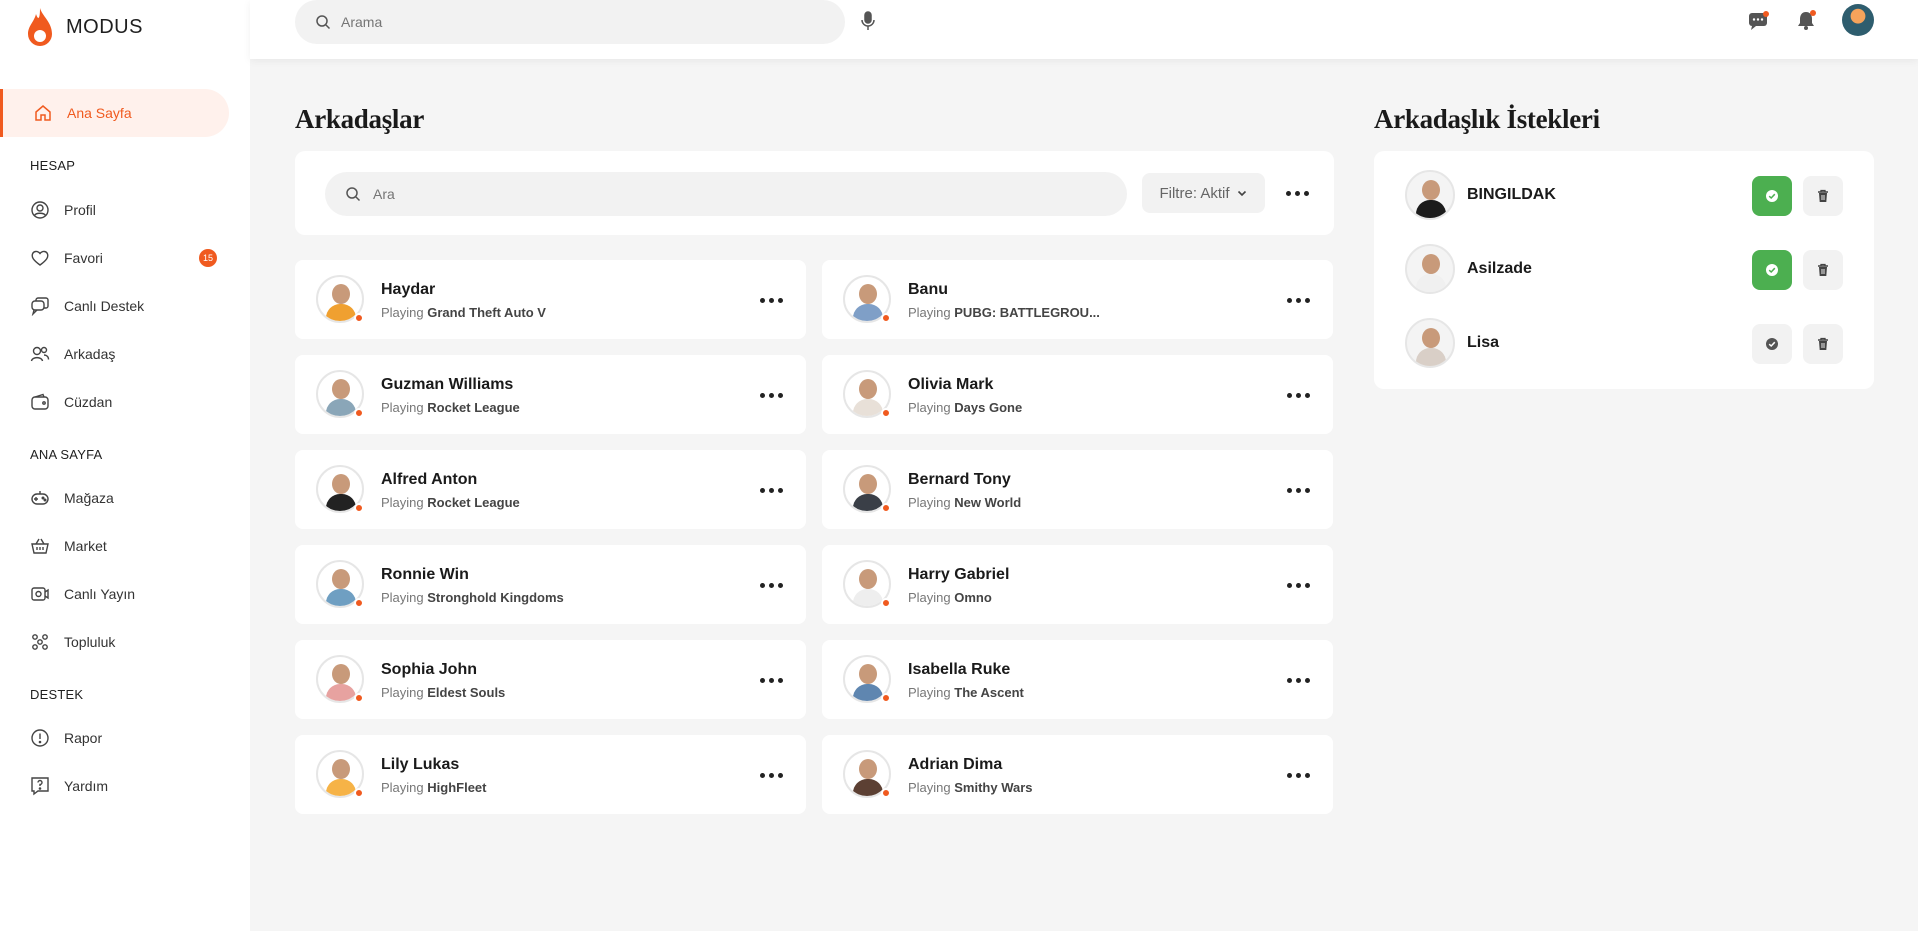 The image size is (1918, 931). Describe the element at coordinates (723, 194) in the screenshot. I see `friends-search-input` at that location.